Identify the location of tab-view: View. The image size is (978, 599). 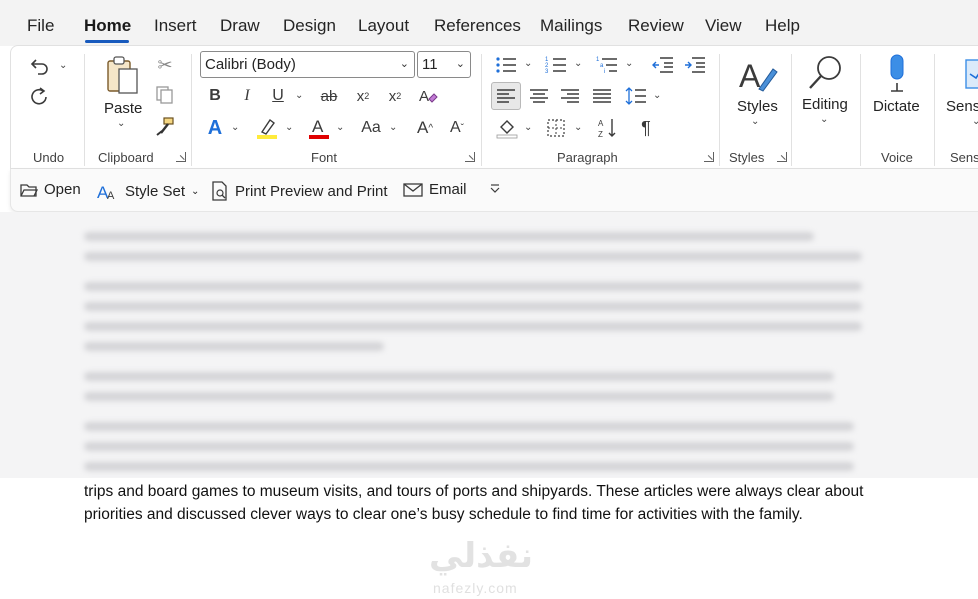
(723, 26).